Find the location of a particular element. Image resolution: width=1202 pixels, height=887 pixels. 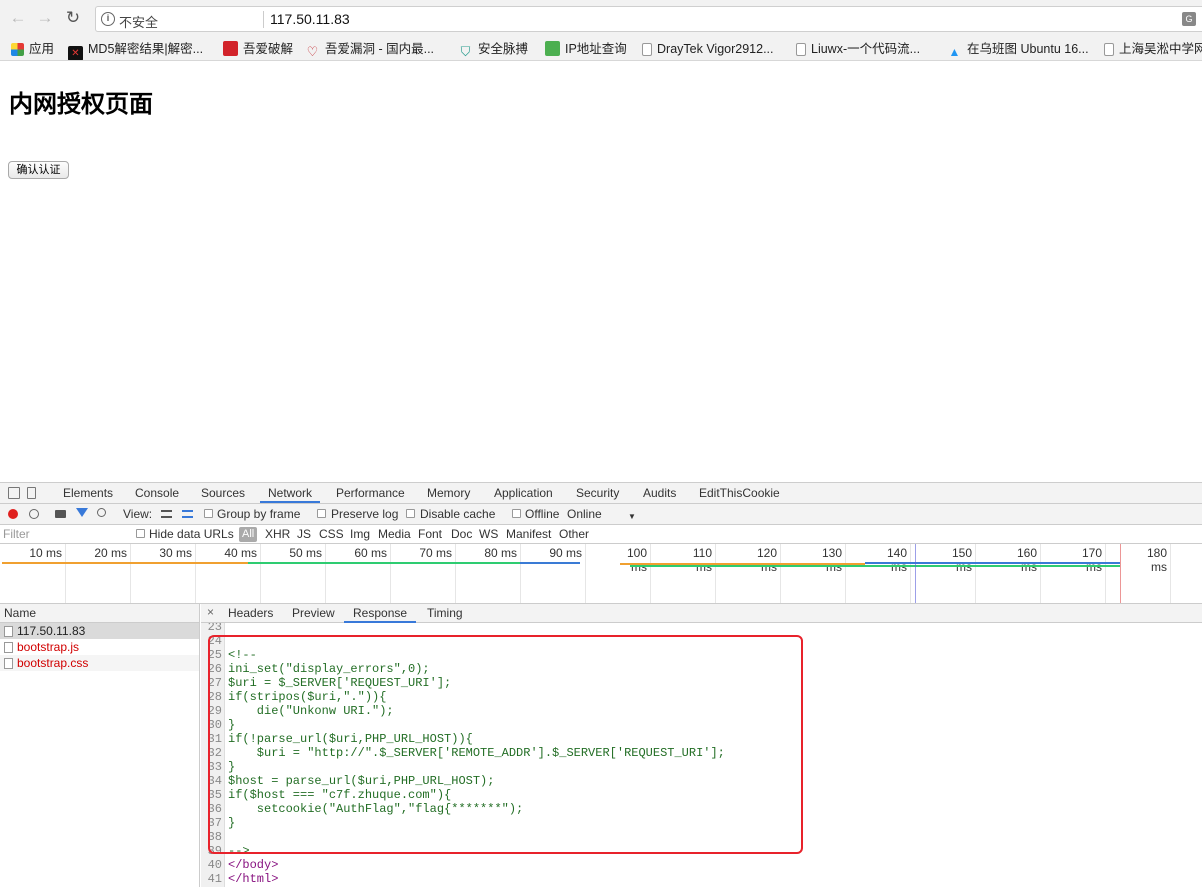

close-icon: × is located at coordinates (210, 612).